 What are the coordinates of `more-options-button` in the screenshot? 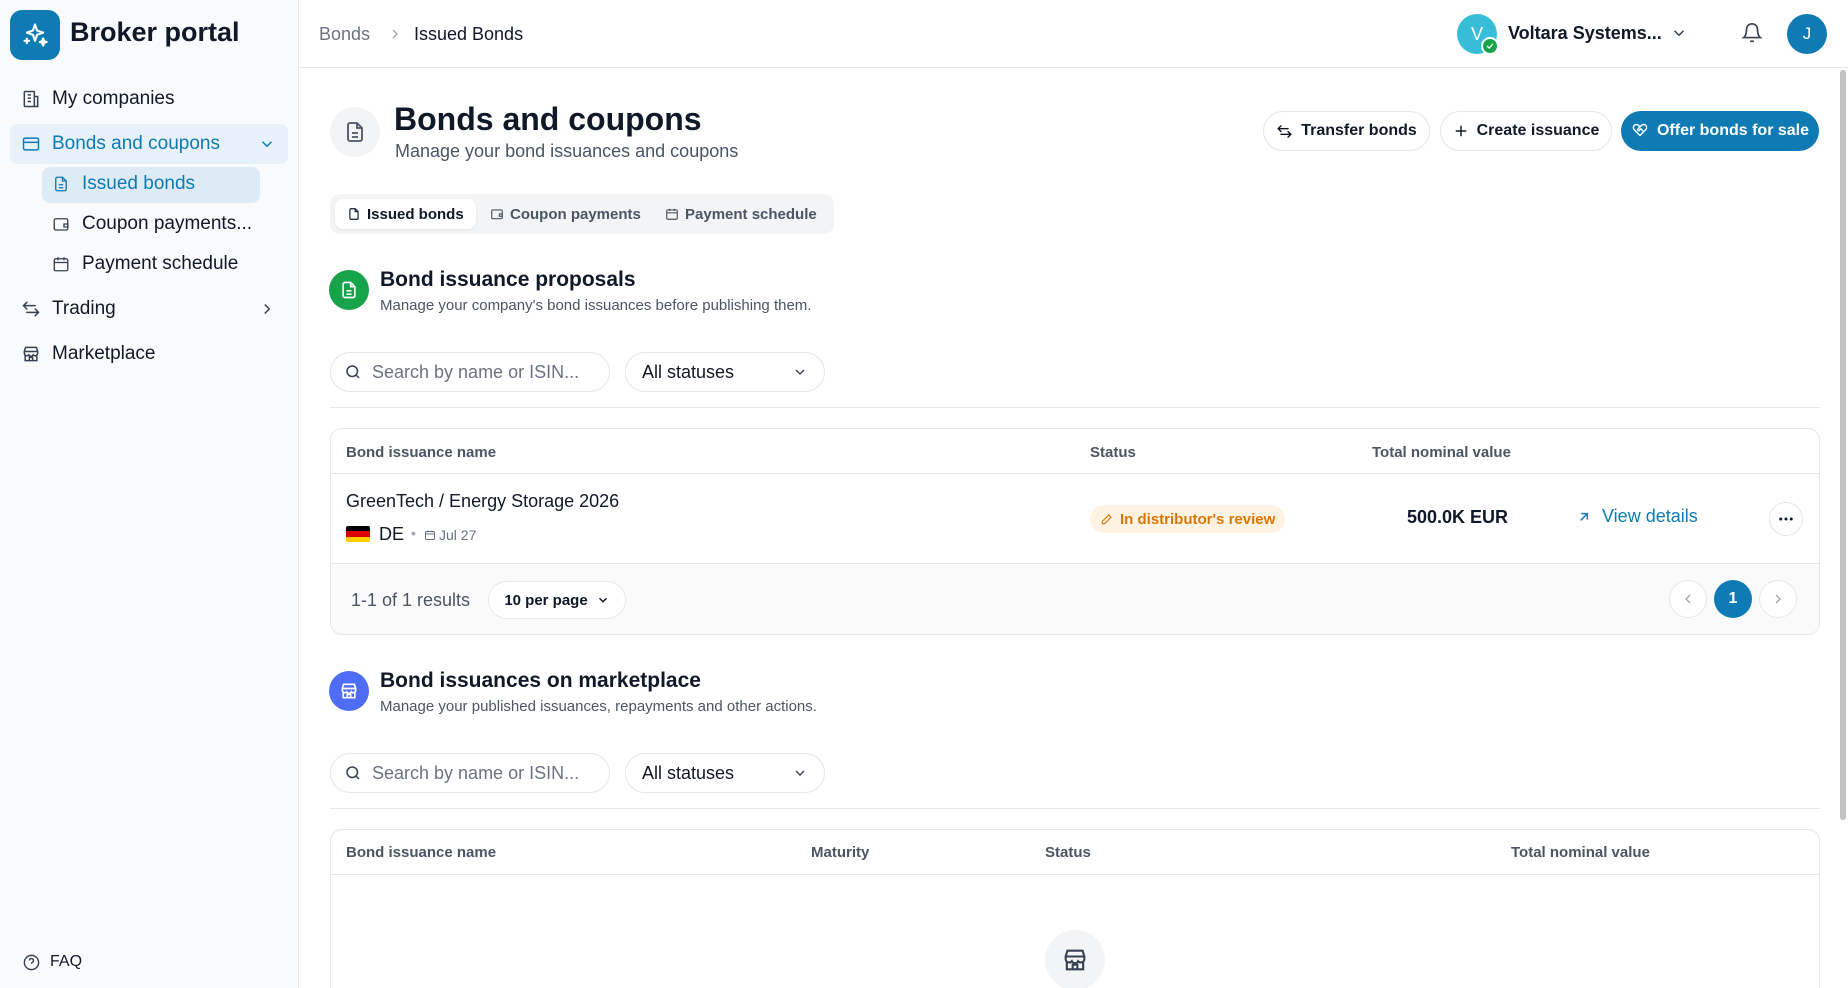 It's located at (1786, 519).